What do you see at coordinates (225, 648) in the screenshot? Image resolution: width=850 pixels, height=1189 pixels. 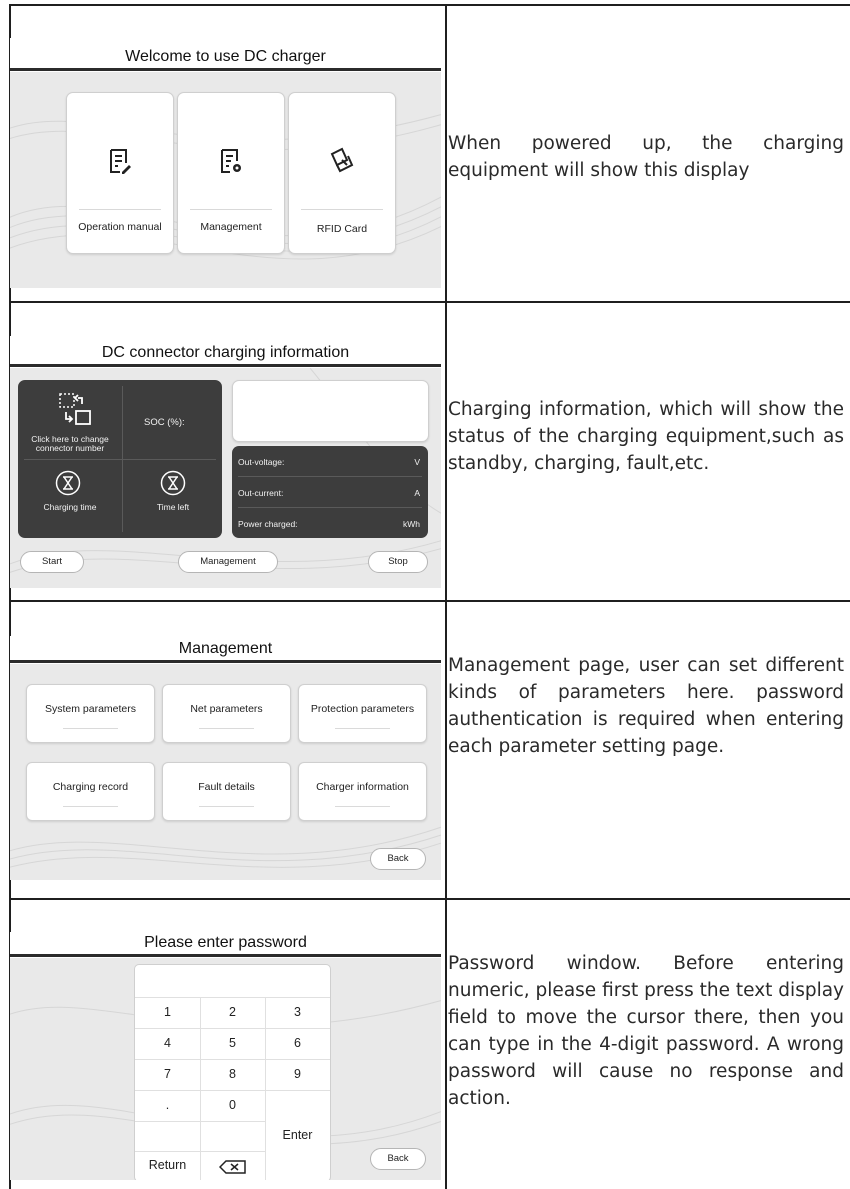 I see `screen-title: Management` at bounding box center [225, 648].